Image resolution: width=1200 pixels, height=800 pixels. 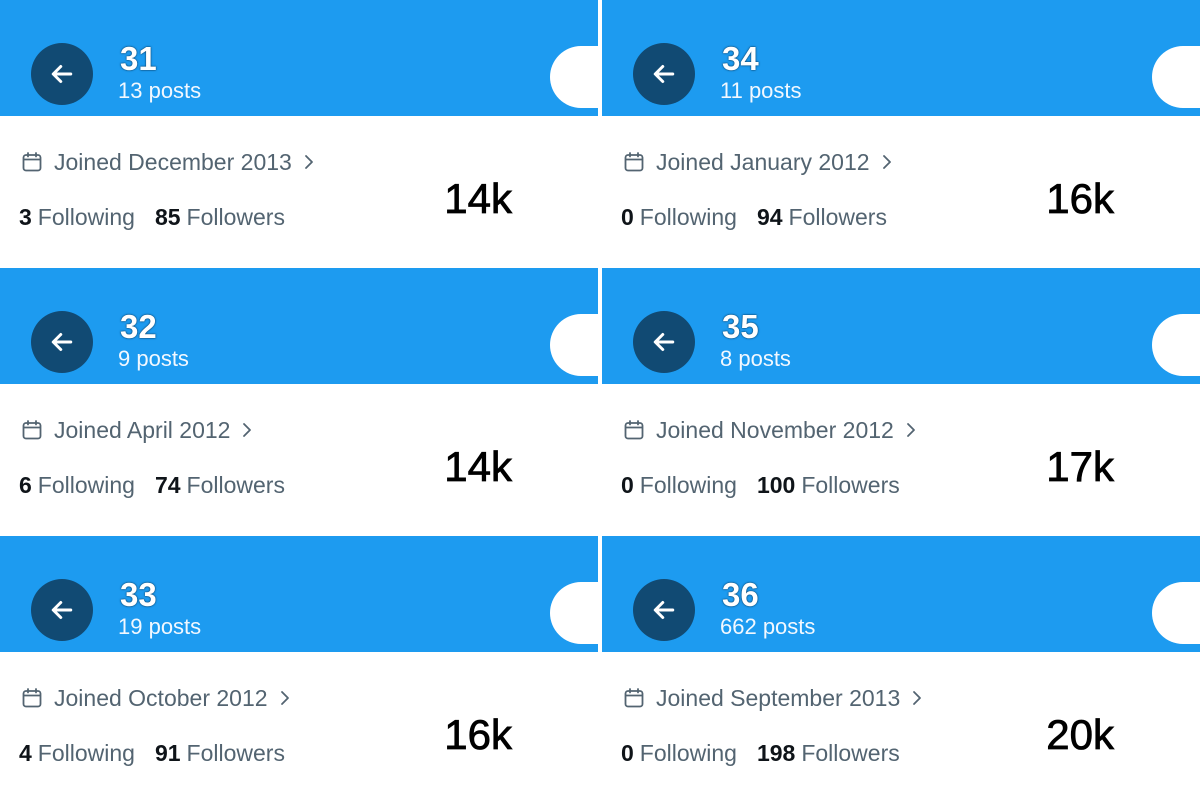 What do you see at coordinates (740, 58) in the screenshot?
I see `profile-name: 34` at bounding box center [740, 58].